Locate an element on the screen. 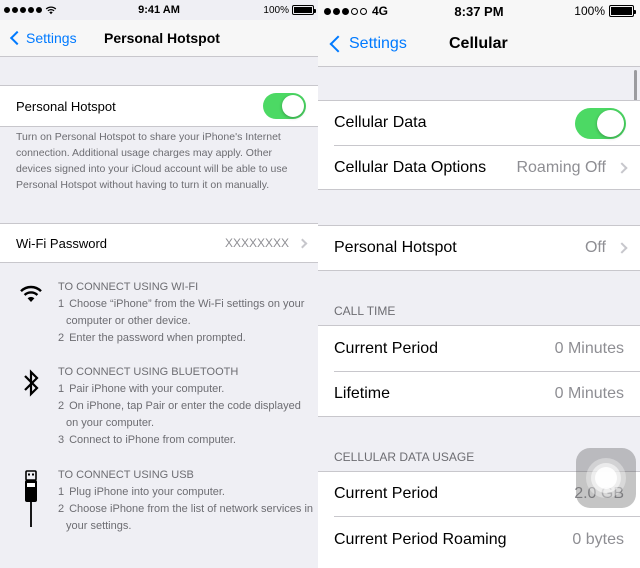 This screenshot has width=640, height=568. wifi-password-row: Wi-Fi Password XXXXXXXX is located at coordinates (159, 243).